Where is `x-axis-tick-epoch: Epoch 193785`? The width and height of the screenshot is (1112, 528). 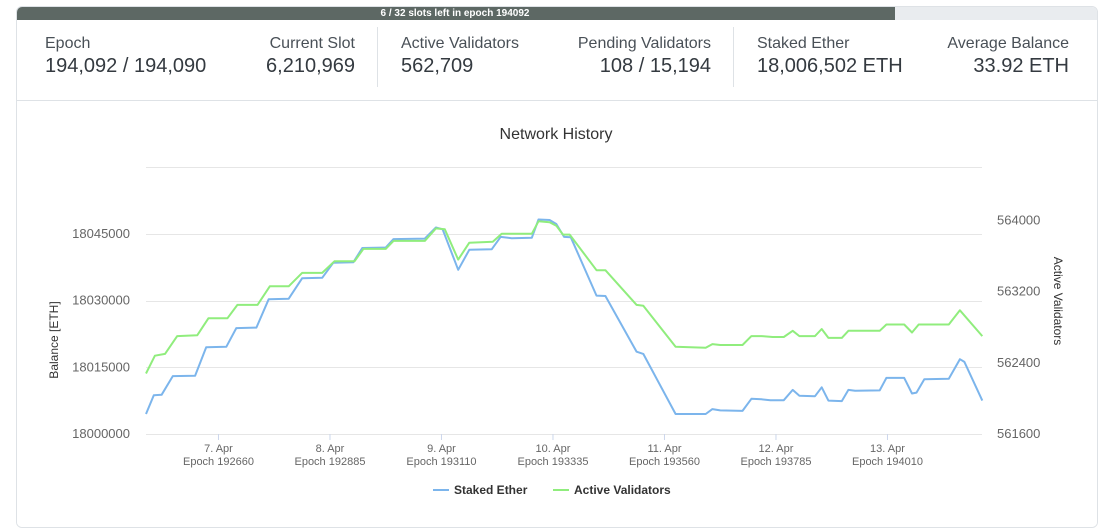
x-axis-tick-epoch: Epoch 193785 is located at coordinates (775, 462).